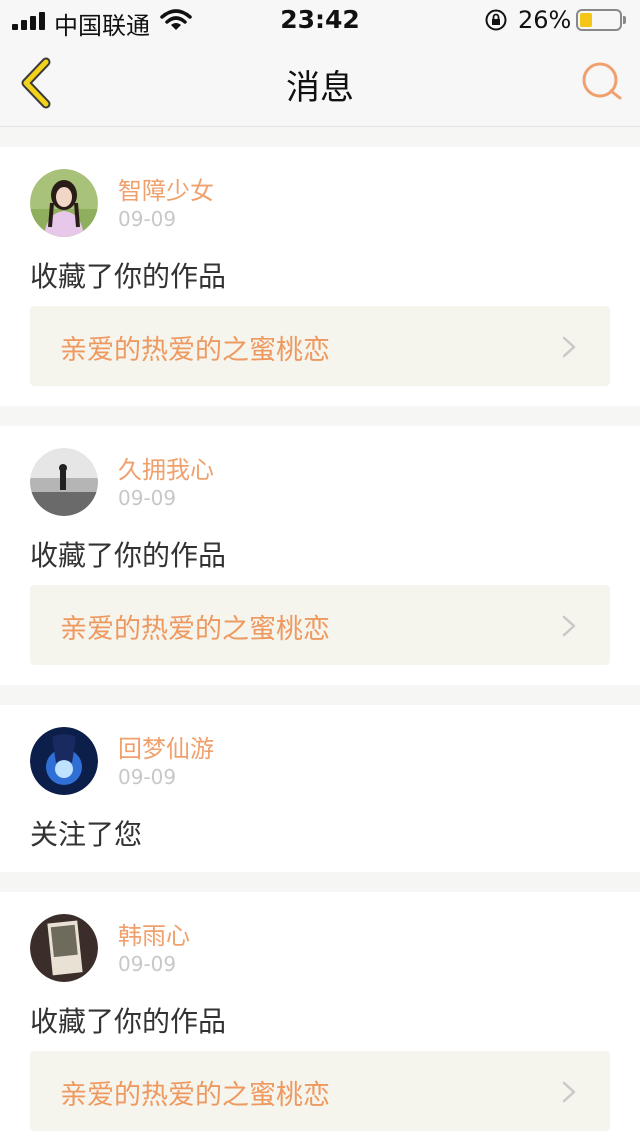  I want to click on navigation-bar: 消息, so click(320, 83).